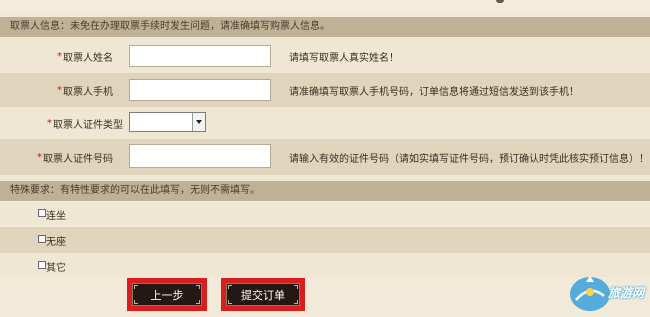 This screenshot has height=317, width=650. I want to click on field-label-phone: * 取票人手机, so click(85, 91).